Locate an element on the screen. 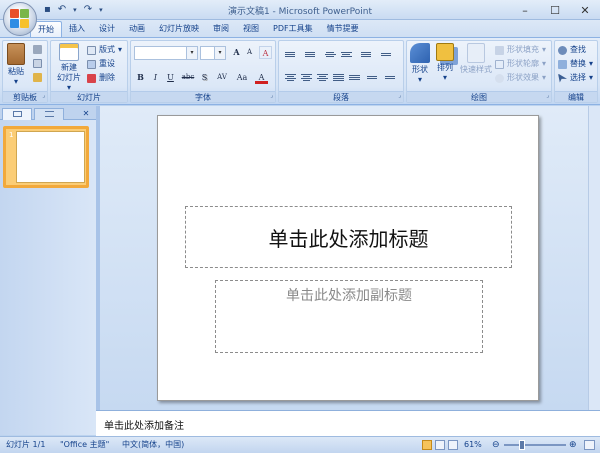 The height and width of the screenshot is (453, 600). panel-tabs: ✕ is located at coordinates (48, 113).